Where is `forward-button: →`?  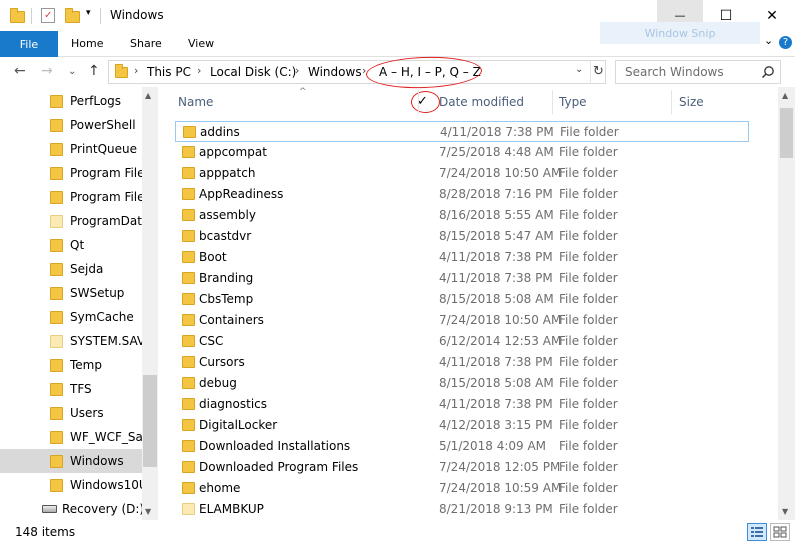
forward-button: → is located at coordinates (47, 71).